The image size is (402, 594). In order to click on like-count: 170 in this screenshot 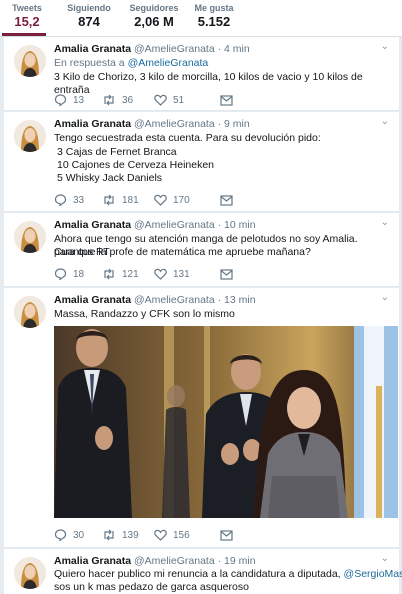, I will do `click(181, 200)`.